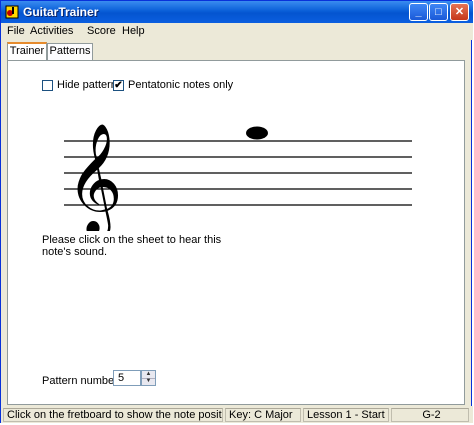 The image size is (474, 425). What do you see at coordinates (127, 378) in the screenshot?
I see `pattern-number-input: 5` at bounding box center [127, 378].